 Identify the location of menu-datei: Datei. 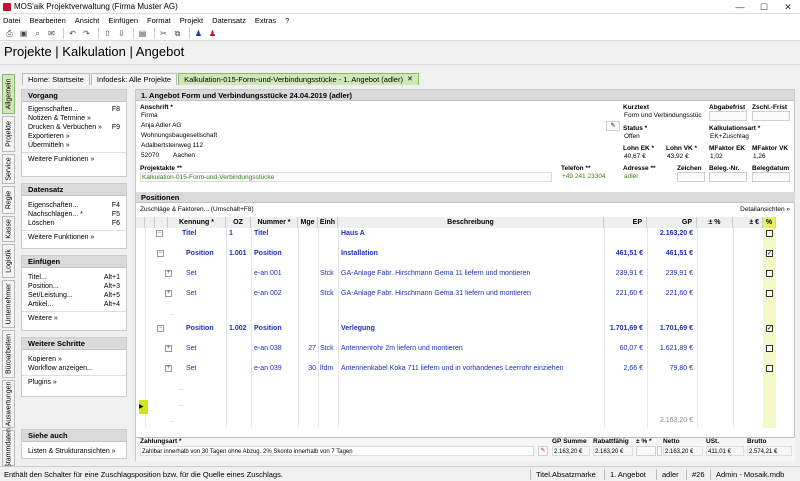
(12, 20).